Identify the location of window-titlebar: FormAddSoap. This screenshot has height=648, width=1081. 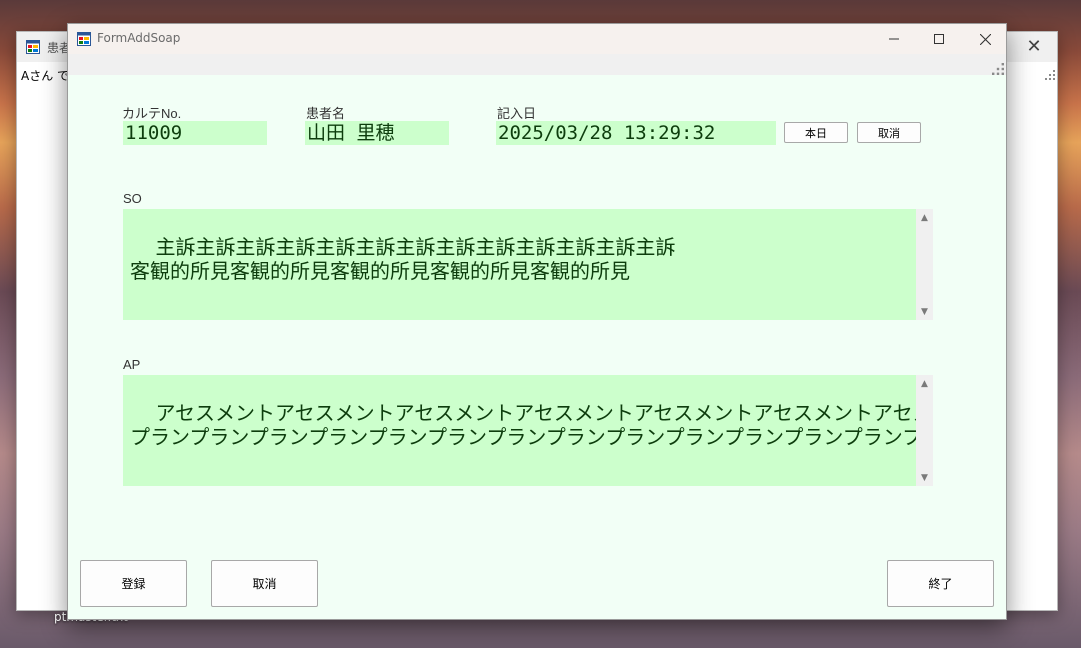
(537, 39).